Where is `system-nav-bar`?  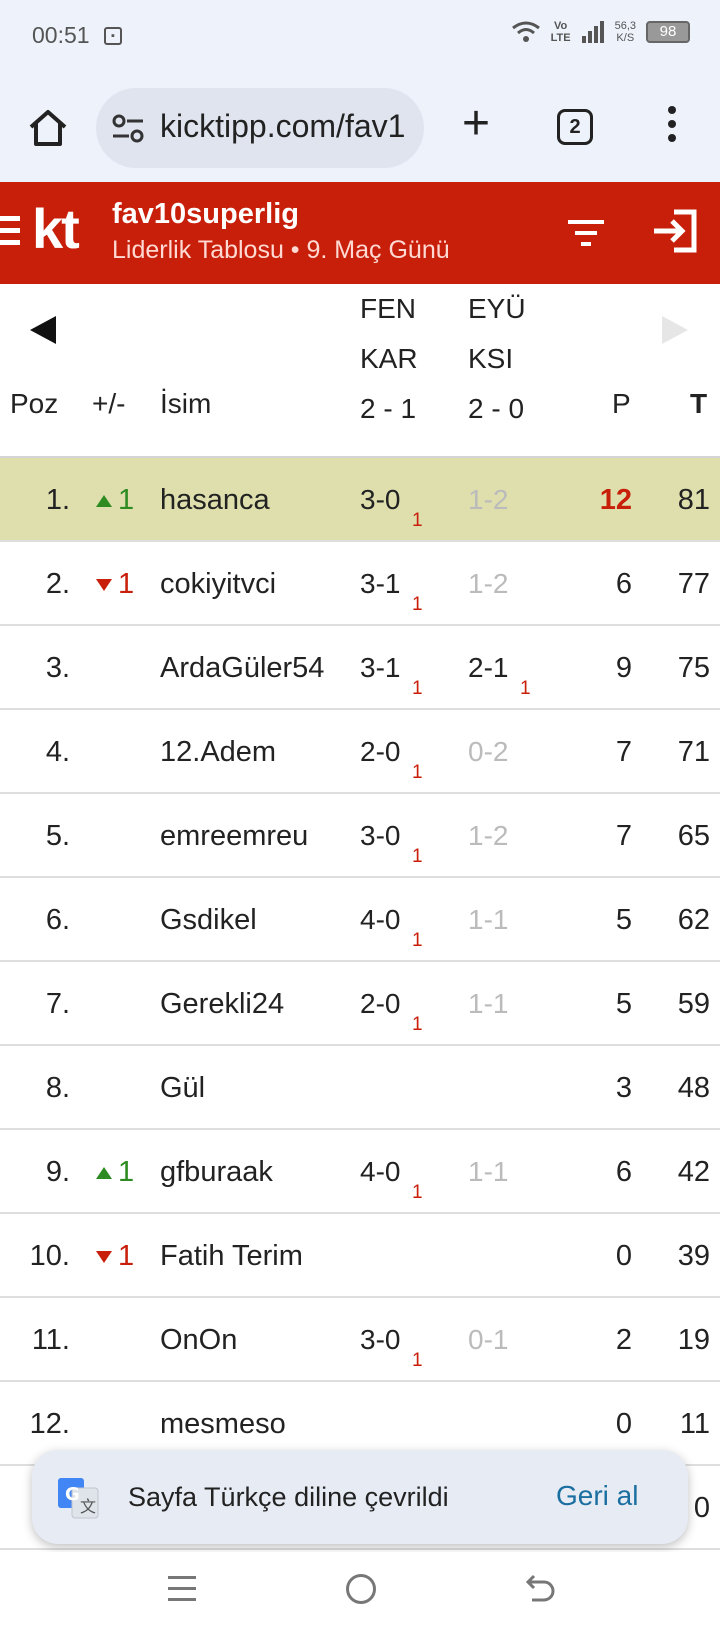
system-nav-bar is located at coordinates (360, 1596).